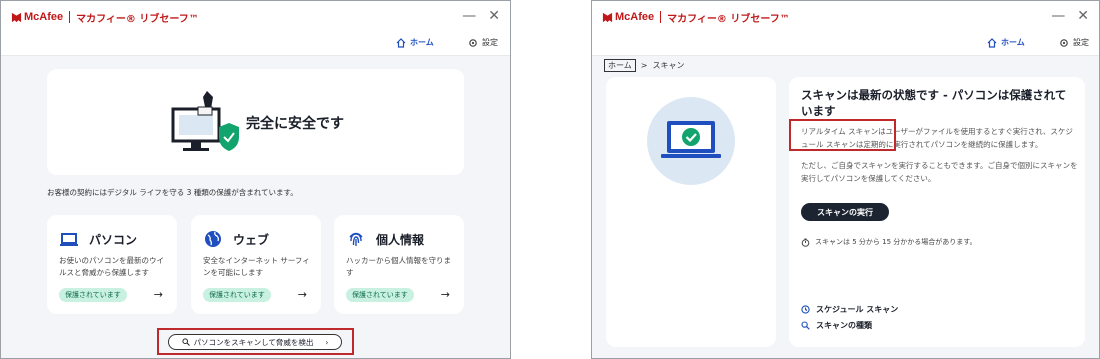 The width and height of the screenshot is (1100, 359). Describe the element at coordinates (668, 65) in the screenshot. I see `breadcrumb-current: スキャン` at that location.